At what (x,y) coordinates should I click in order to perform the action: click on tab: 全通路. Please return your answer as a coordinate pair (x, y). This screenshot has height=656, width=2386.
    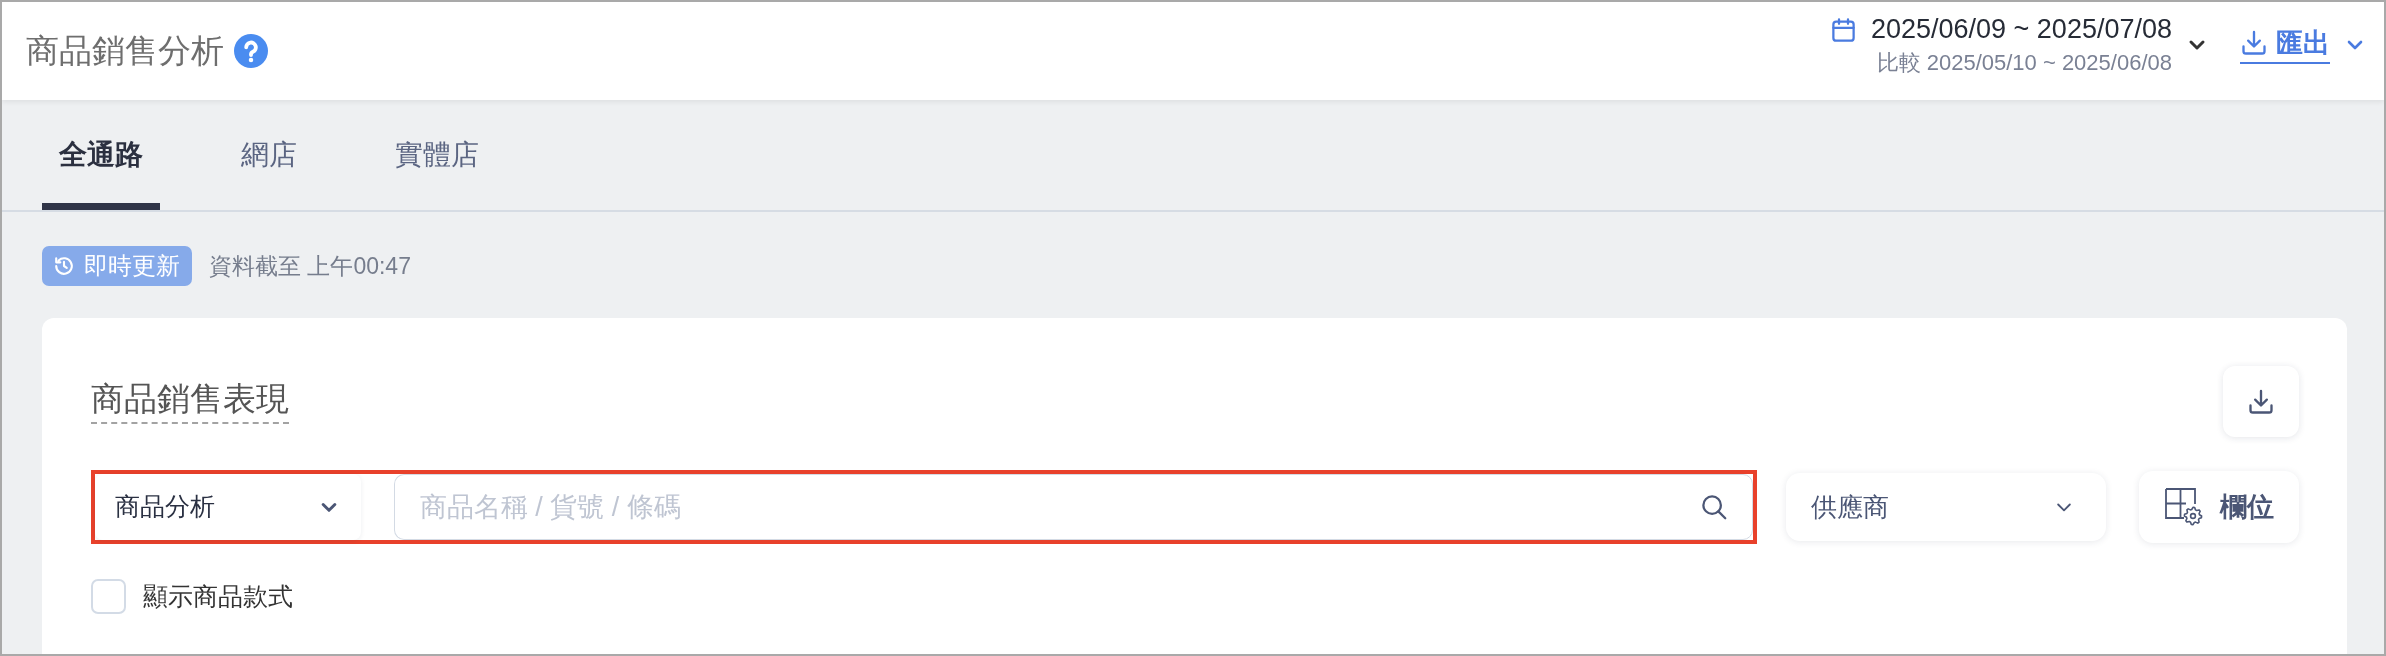
    Looking at the image, I should click on (101, 155).